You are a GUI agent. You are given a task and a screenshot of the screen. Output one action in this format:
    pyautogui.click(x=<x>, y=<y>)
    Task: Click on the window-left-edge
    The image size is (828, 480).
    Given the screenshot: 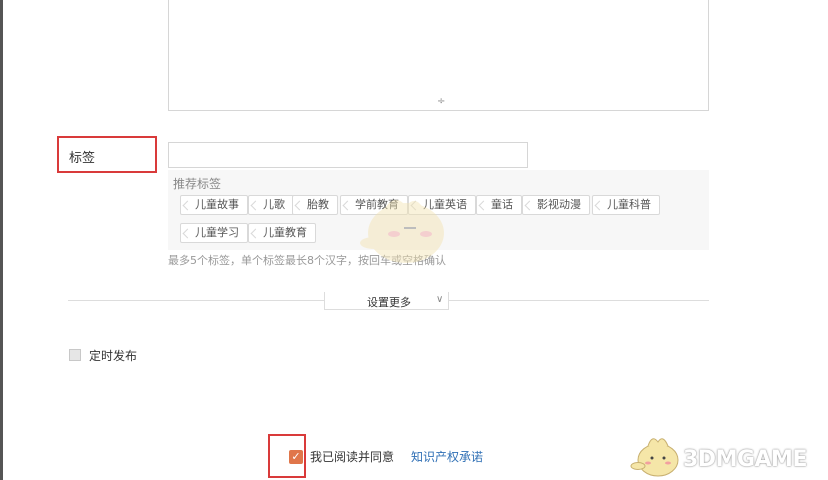 What is the action you would take?
    pyautogui.click(x=1, y=240)
    